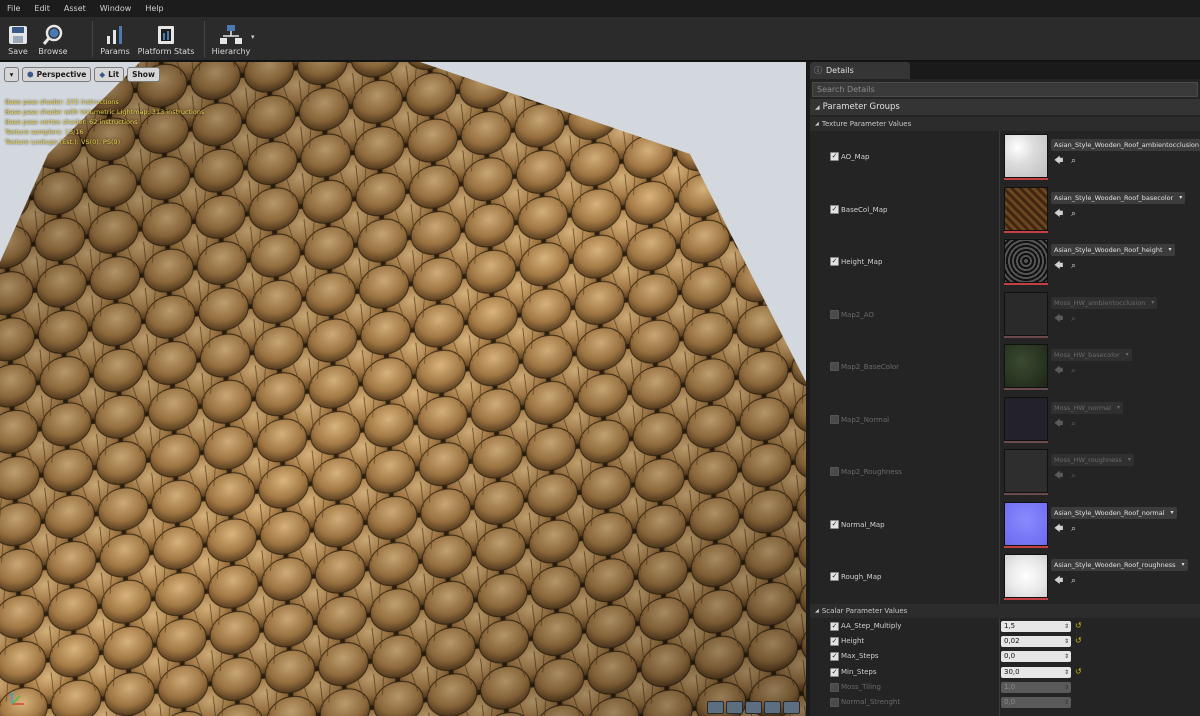 This screenshot has width=1200, height=716. What do you see at coordinates (13, 8) in the screenshot?
I see `menu-file: File` at bounding box center [13, 8].